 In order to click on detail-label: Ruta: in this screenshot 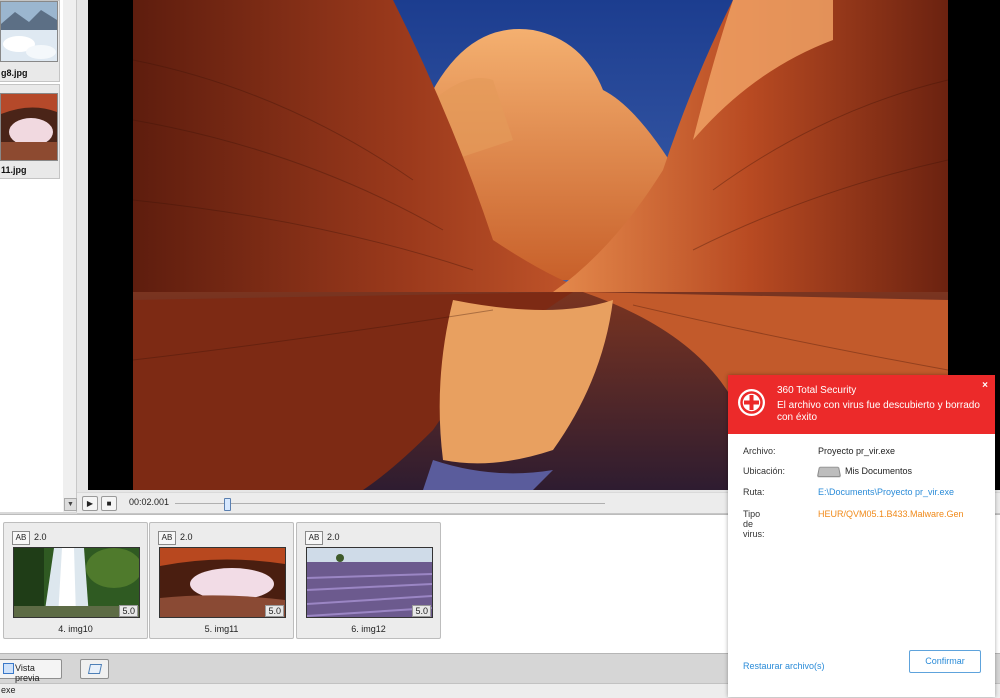, I will do `click(754, 492)`.